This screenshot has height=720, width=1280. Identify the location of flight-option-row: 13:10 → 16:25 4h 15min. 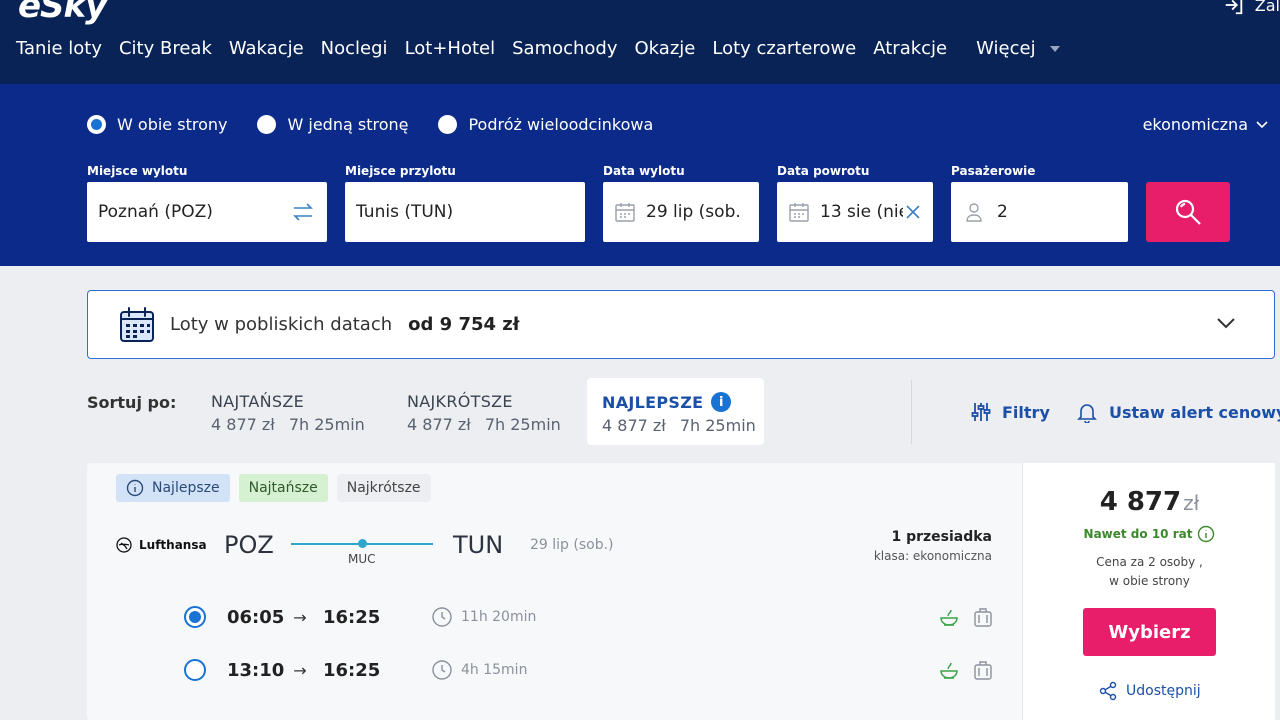
(589, 670).